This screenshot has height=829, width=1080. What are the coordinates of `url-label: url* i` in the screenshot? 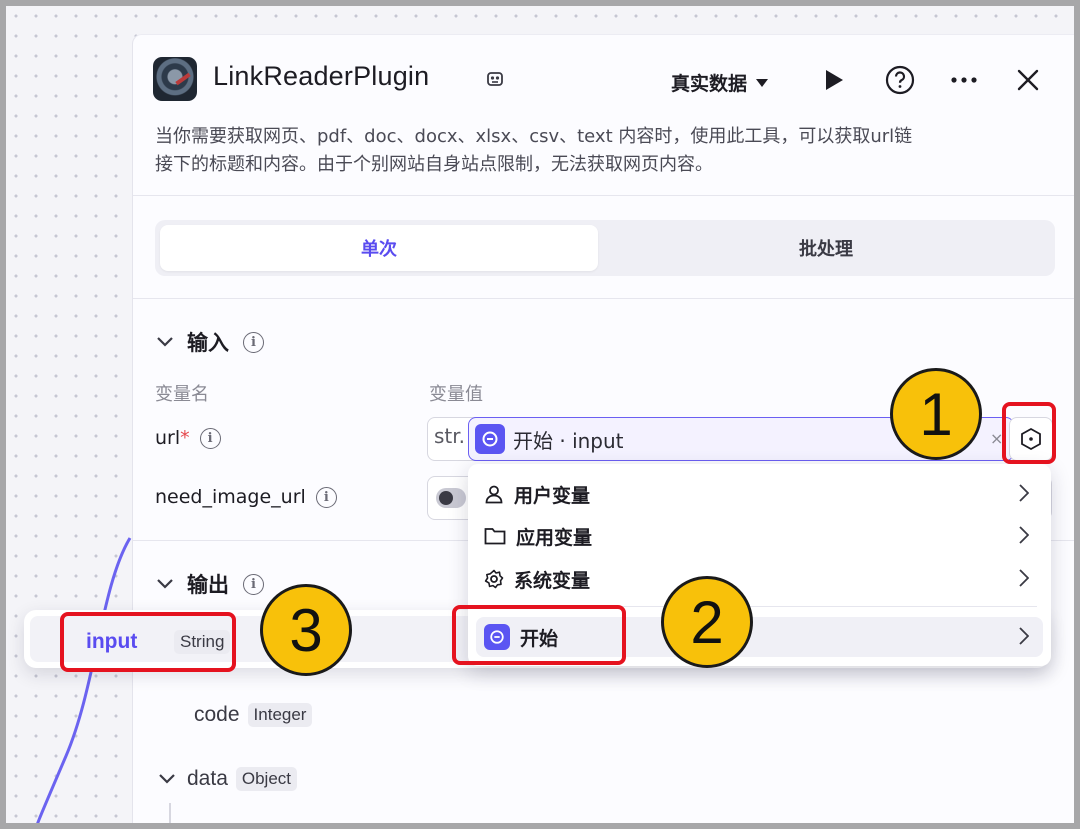 It's located at (188, 438).